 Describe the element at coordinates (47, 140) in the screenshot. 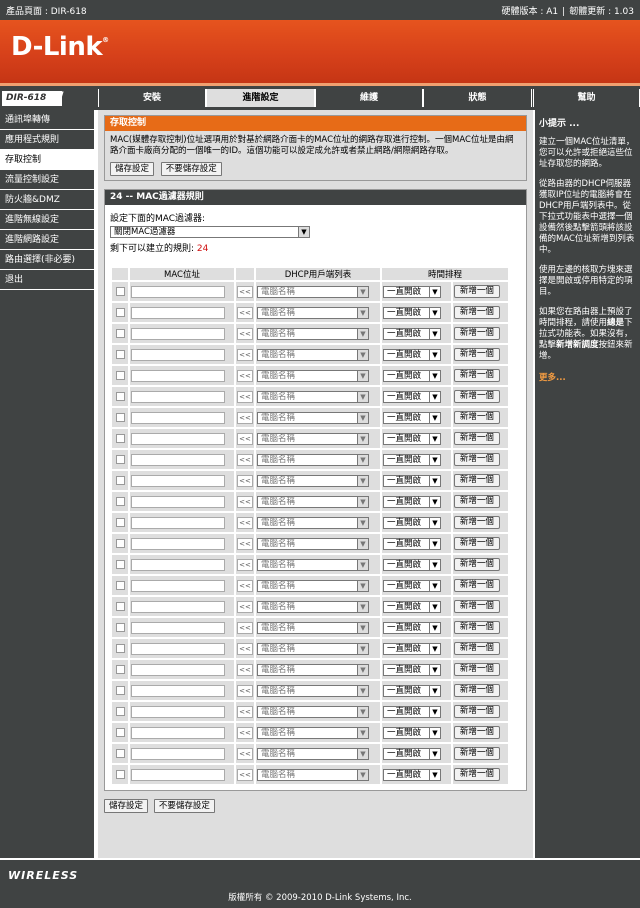

I see `sidebar-item-application-rules: 應用程式規則` at that location.